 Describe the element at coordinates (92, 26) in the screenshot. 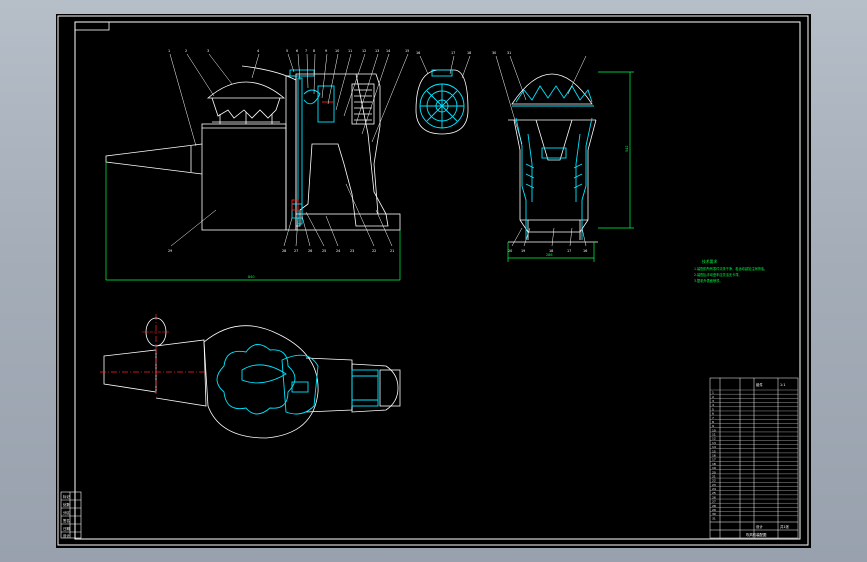

I see `code-box` at that location.